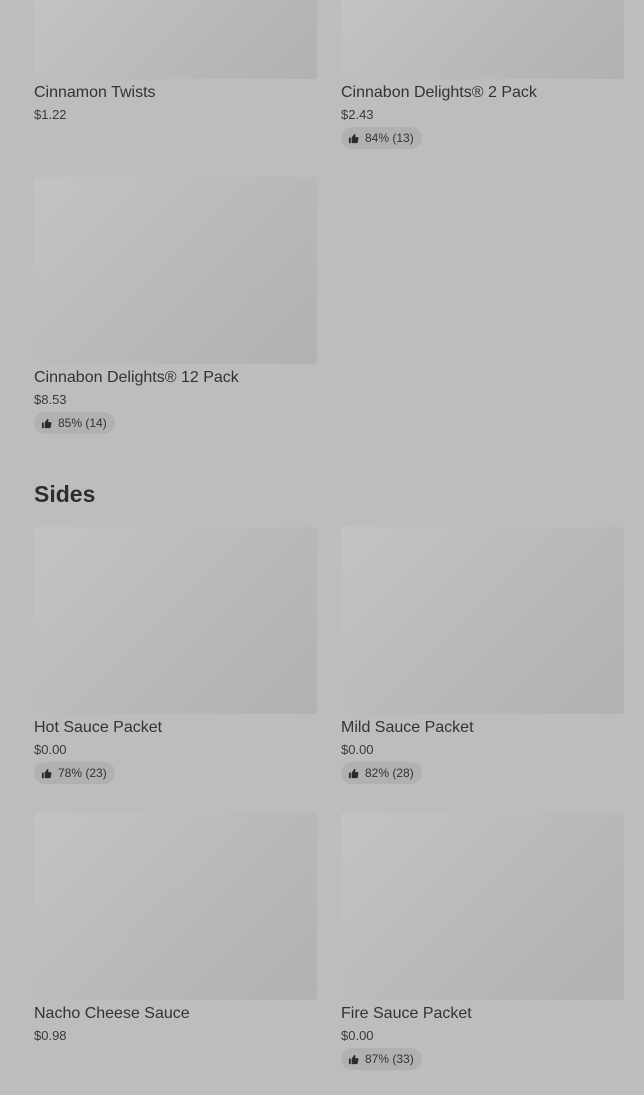 The width and height of the screenshot is (644, 1095). I want to click on item-name: Mild Sauce Packet, so click(407, 727).